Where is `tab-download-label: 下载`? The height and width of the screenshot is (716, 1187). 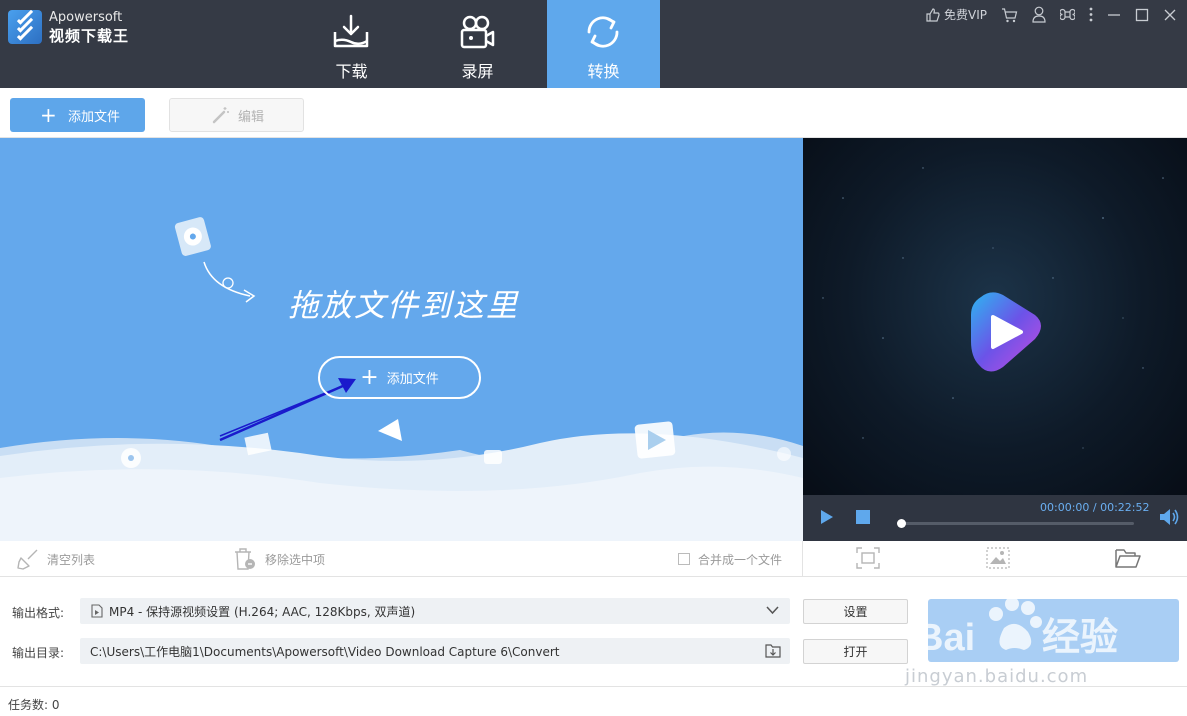
tab-download-label: 下载 is located at coordinates (351, 71).